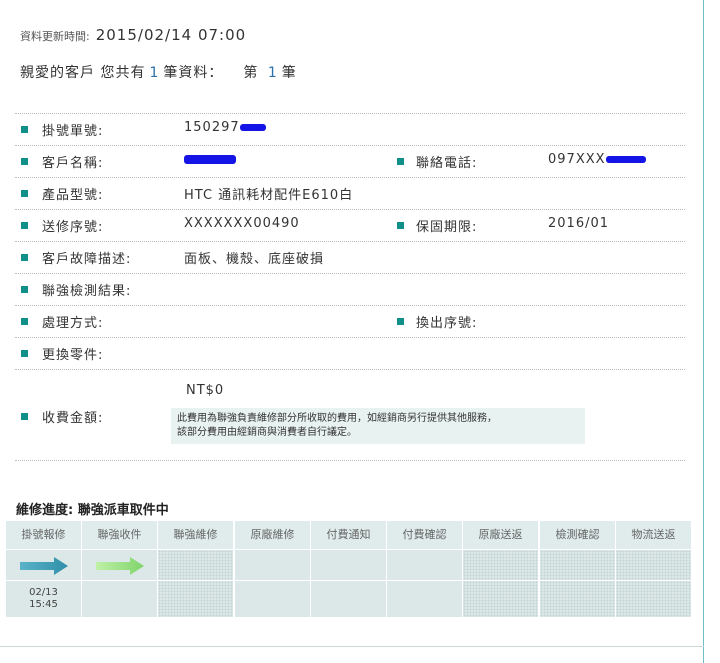 The width and height of the screenshot is (720, 663). I want to click on row-model: 產品型號: HTC 通訊耗材配件E610白, so click(350, 193).